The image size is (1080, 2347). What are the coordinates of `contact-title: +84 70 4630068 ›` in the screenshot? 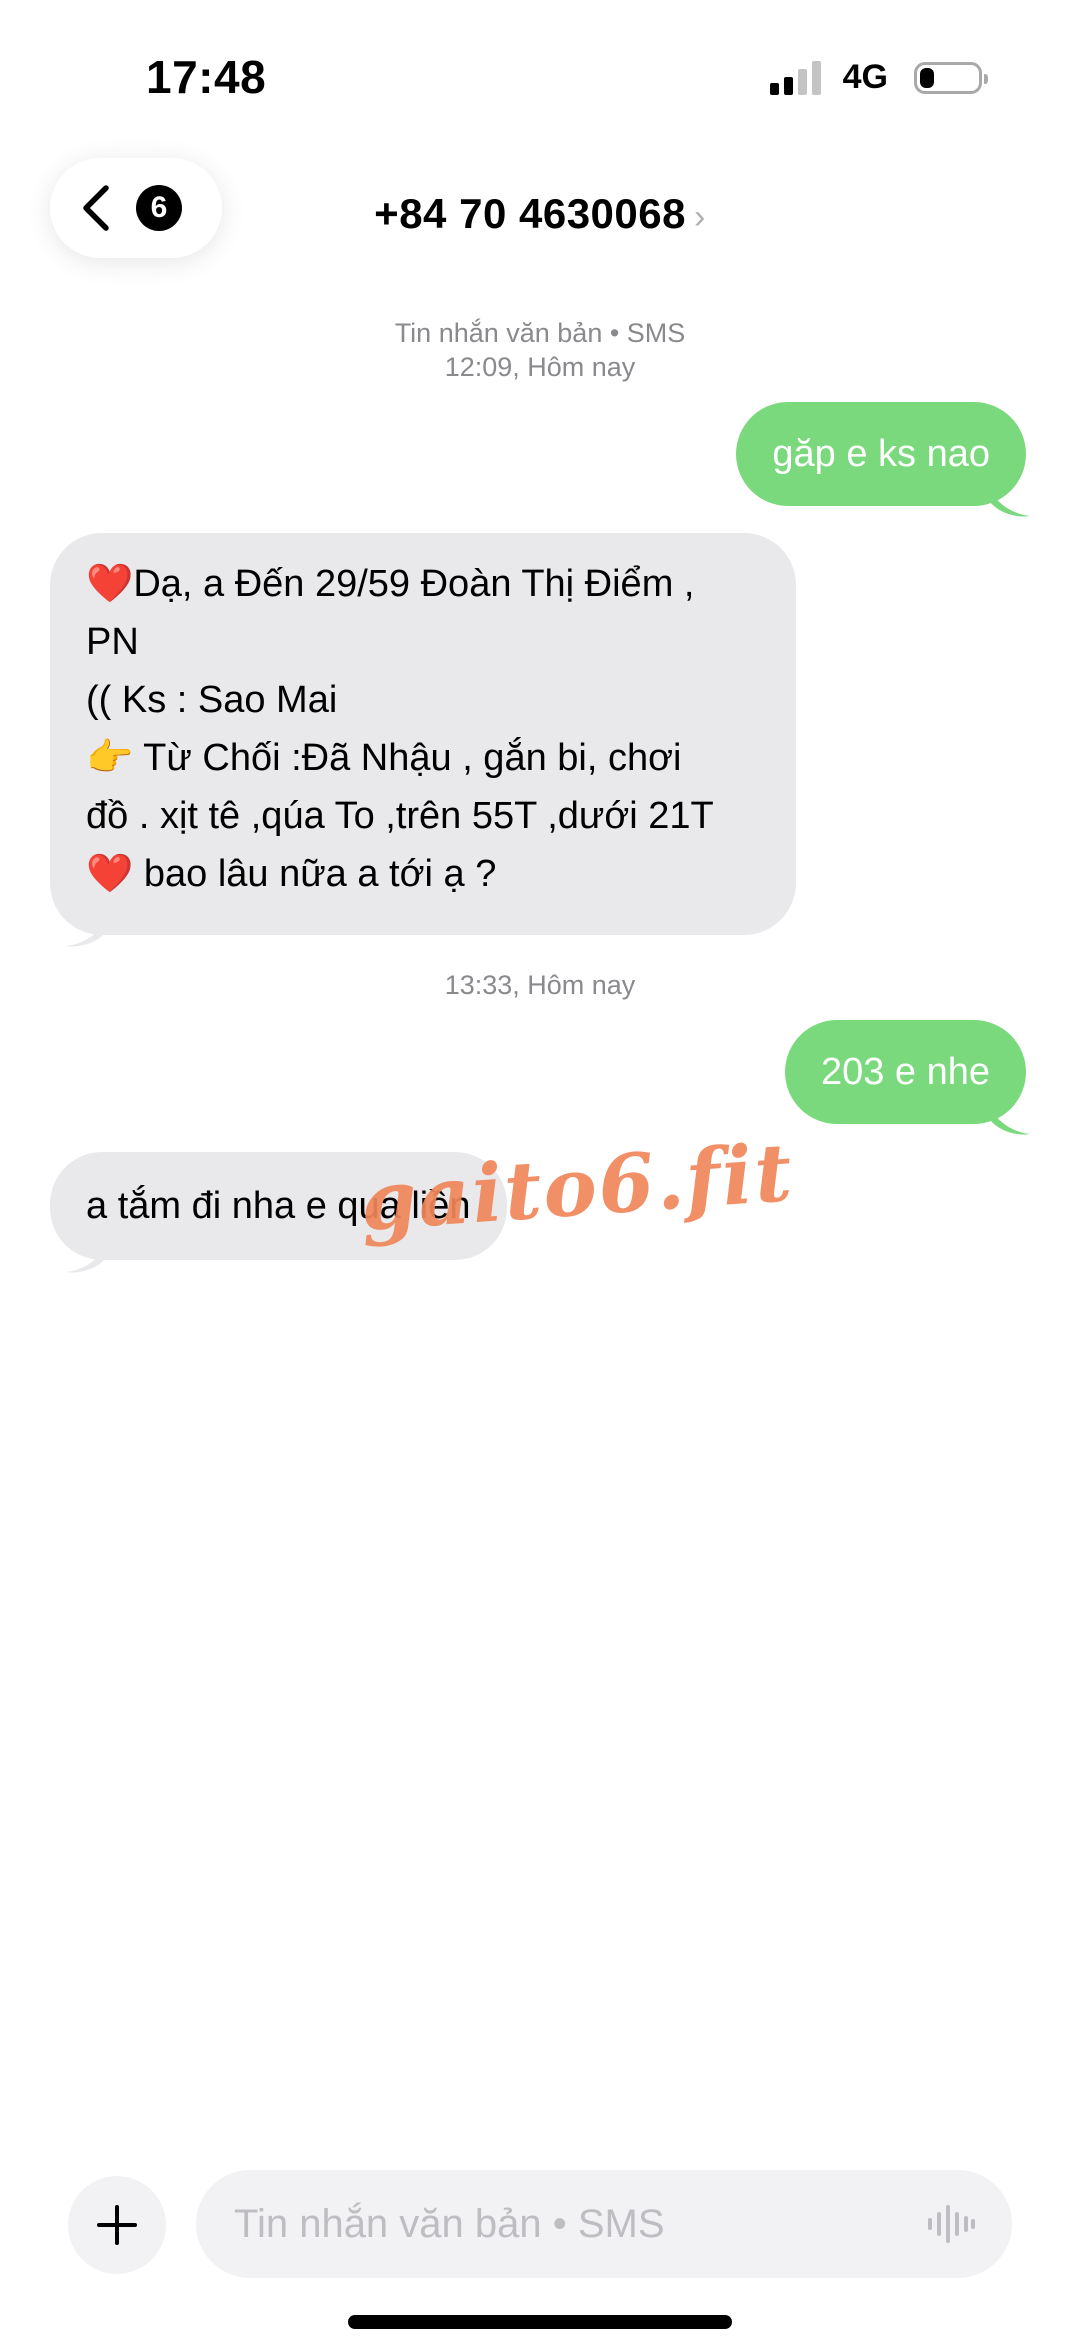 It's located at (540, 214).